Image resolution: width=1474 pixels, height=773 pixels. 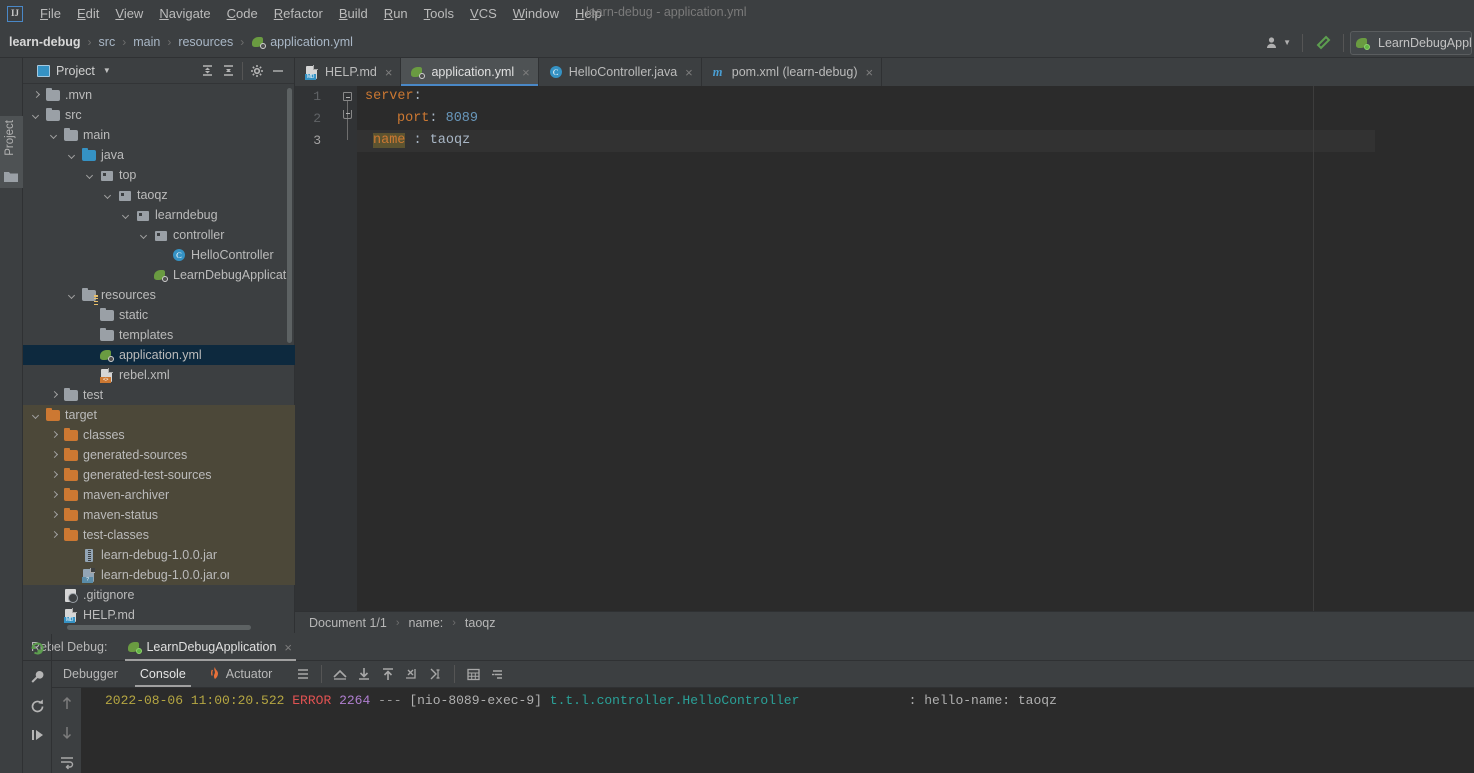 What do you see at coordinates (88, 13) in the screenshot?
I see `menu-edit: Edit` at bounding box center [88, 13].